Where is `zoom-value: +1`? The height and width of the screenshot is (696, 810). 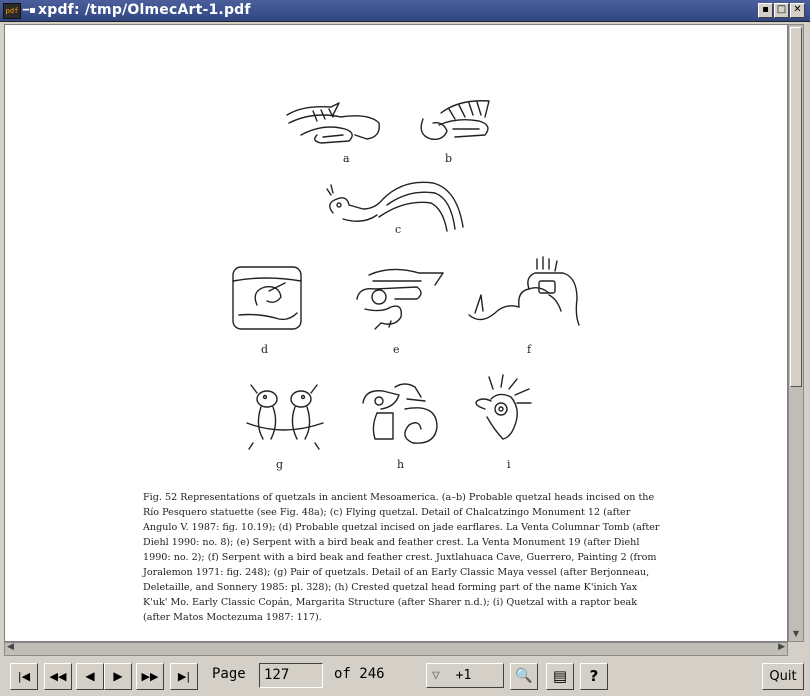
zoom-value: +1 is located at coordinates (463, 675).